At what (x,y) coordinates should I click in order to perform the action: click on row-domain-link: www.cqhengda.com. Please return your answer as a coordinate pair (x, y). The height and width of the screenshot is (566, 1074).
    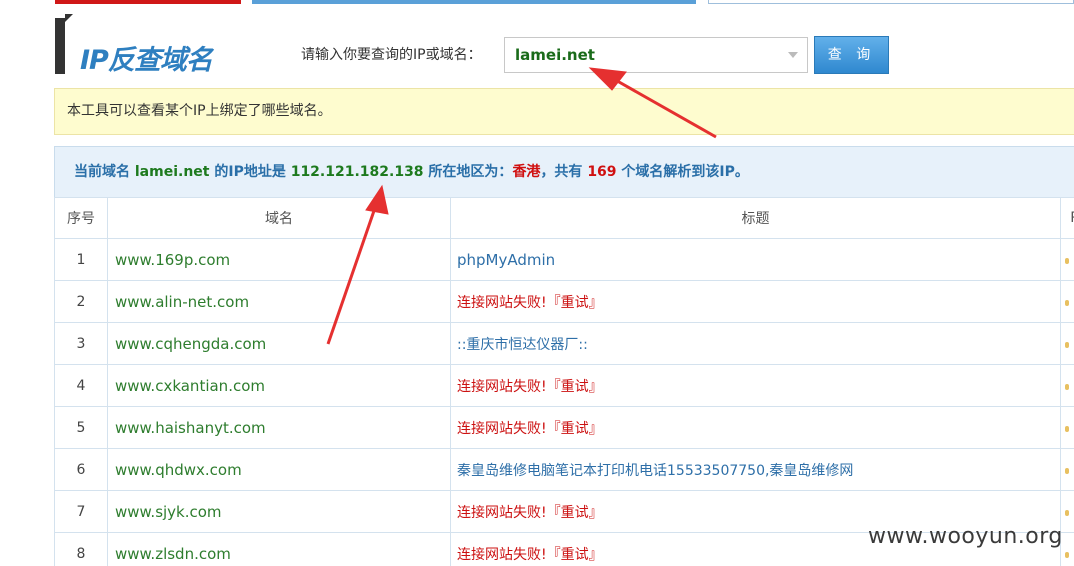
    Looking at the image, I should click on (279, 343).